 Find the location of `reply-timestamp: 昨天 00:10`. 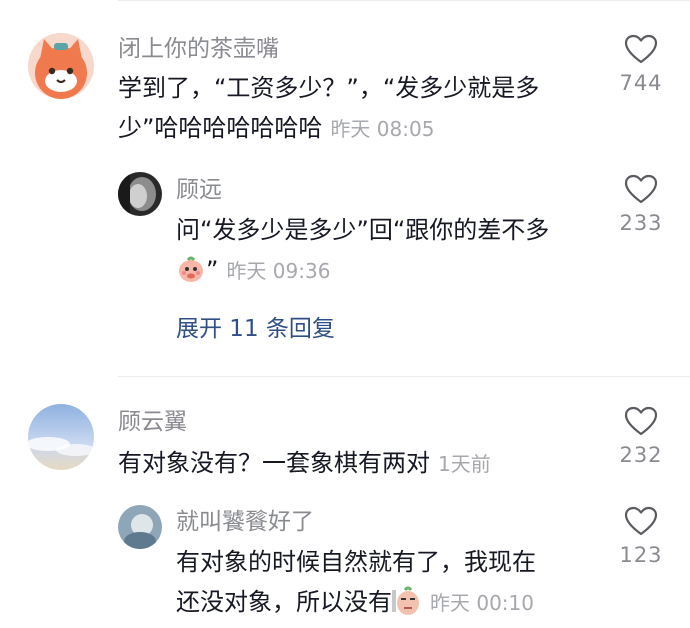

reply-timestamp: 昨天 00:10 is located at coordinates (482, 603).